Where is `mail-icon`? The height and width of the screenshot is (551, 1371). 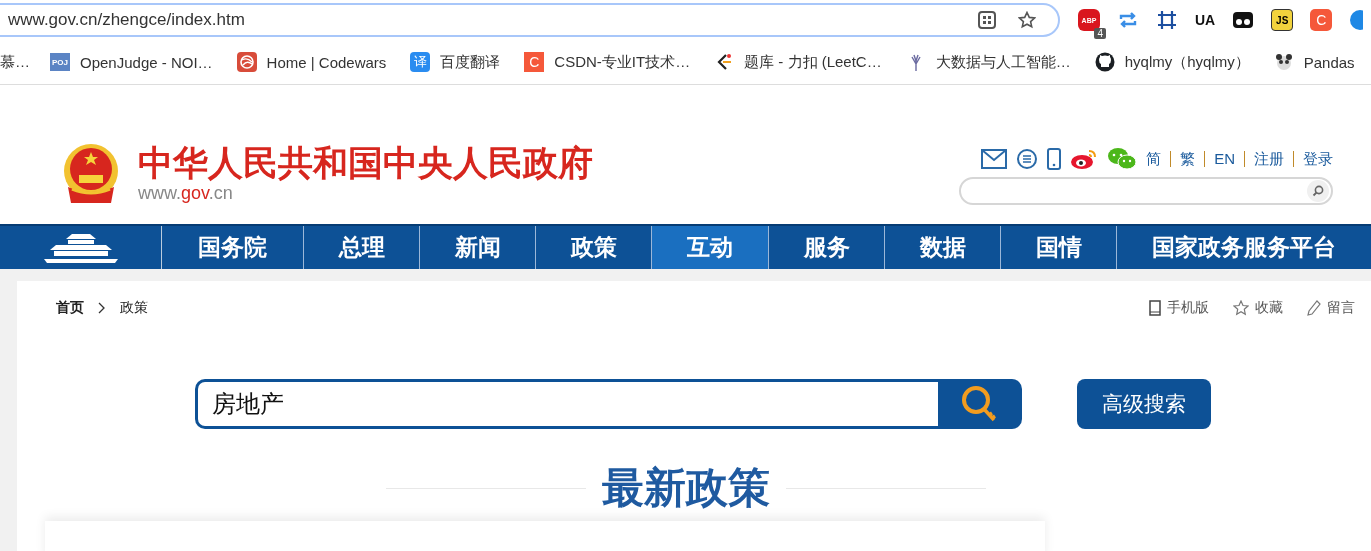
mail-icon is located at coordinates (994, 159).